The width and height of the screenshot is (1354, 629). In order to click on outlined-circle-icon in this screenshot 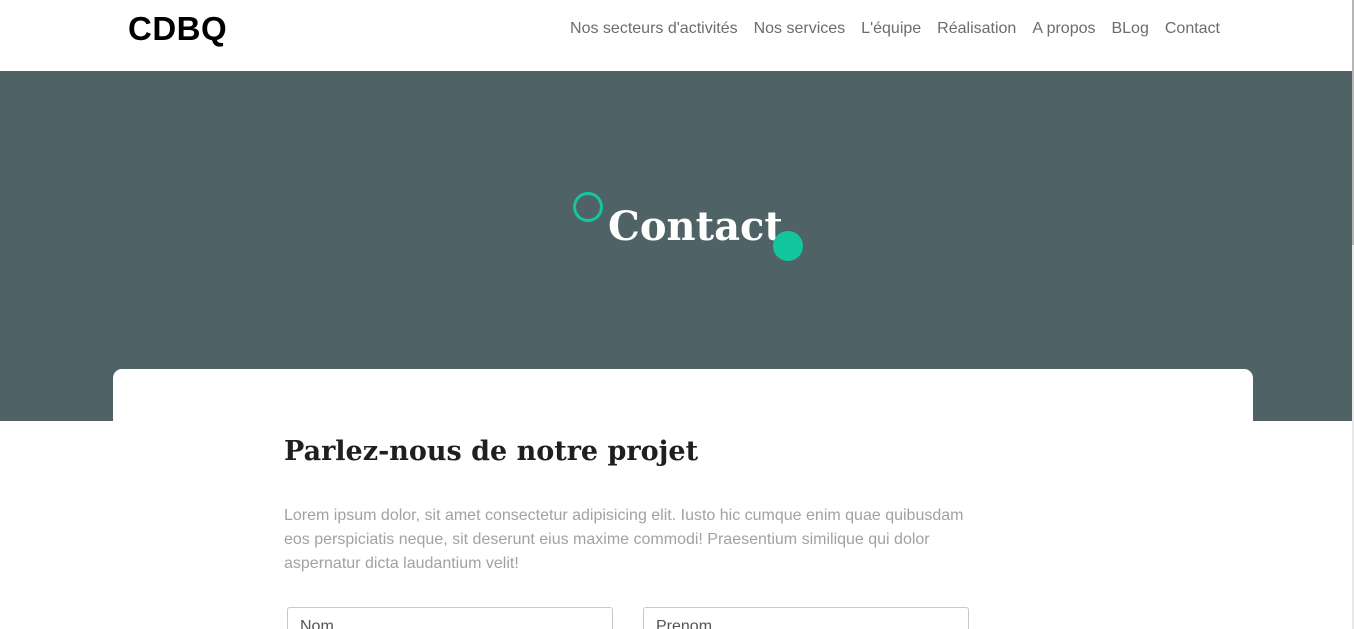, I will do `click(588, 207)`.